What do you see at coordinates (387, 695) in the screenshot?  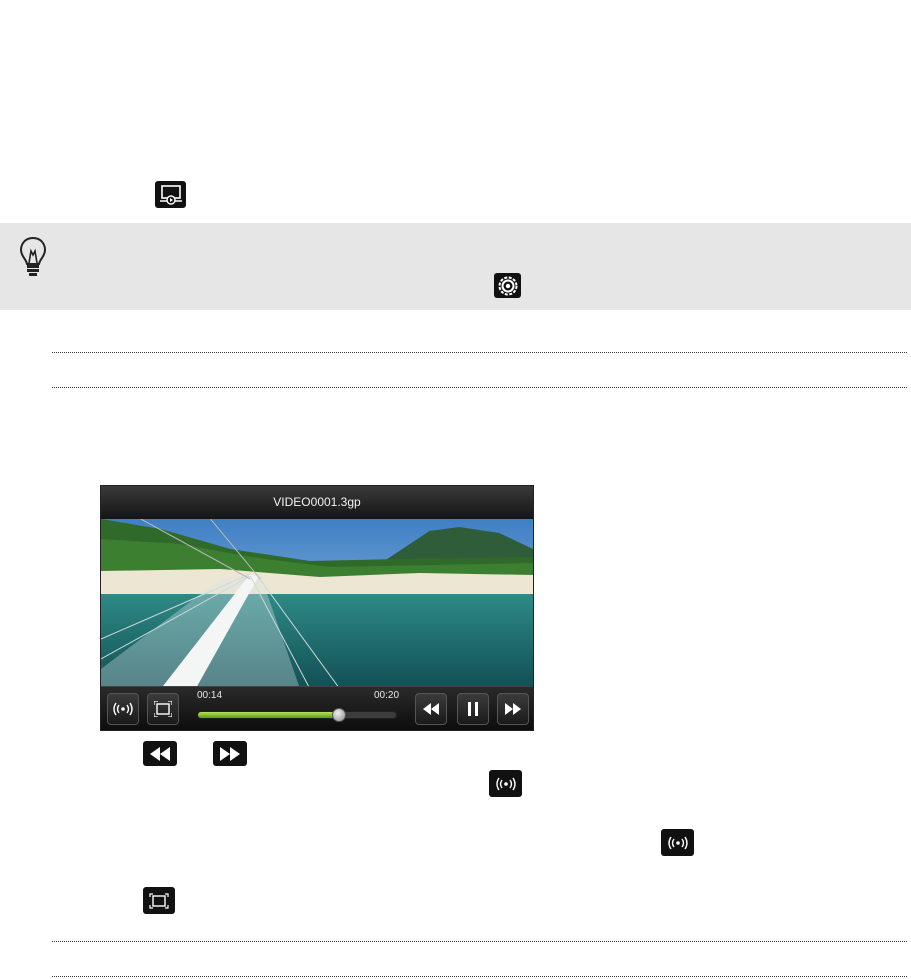 I see `total-time: 00:20` at bounding box center [387, 695].